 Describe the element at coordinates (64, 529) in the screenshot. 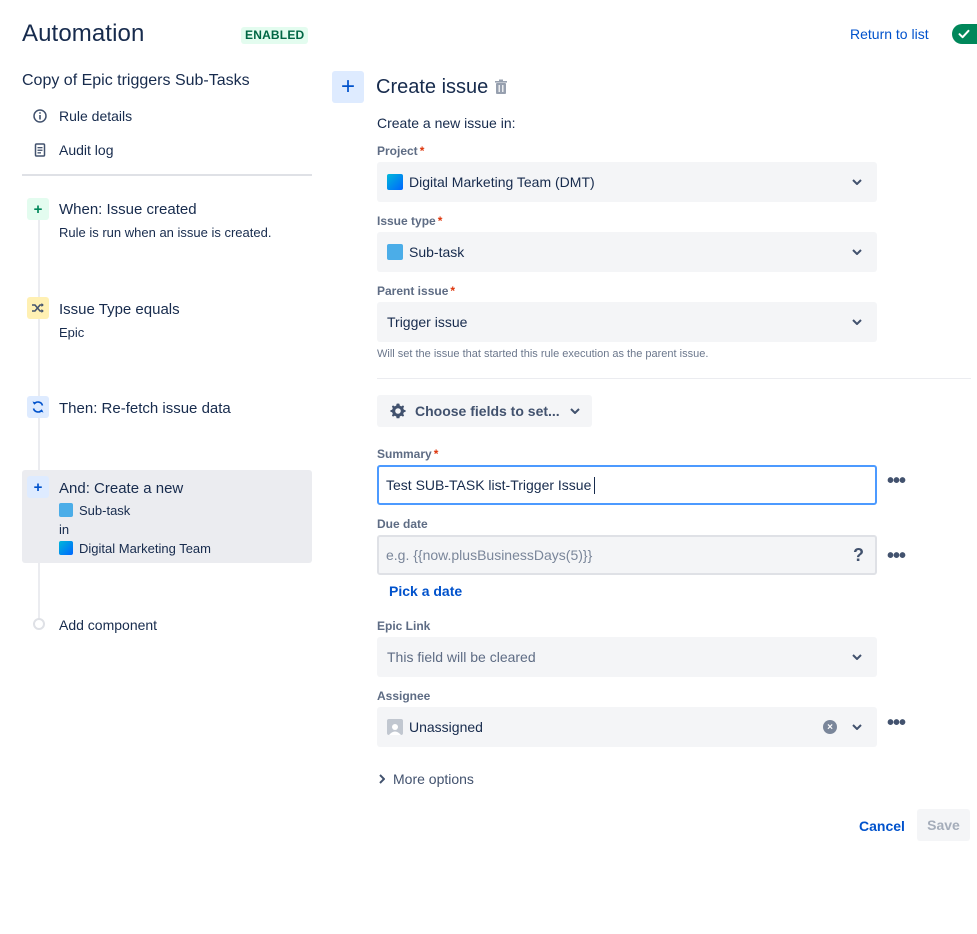

I see `step-in-line: in` at that location.